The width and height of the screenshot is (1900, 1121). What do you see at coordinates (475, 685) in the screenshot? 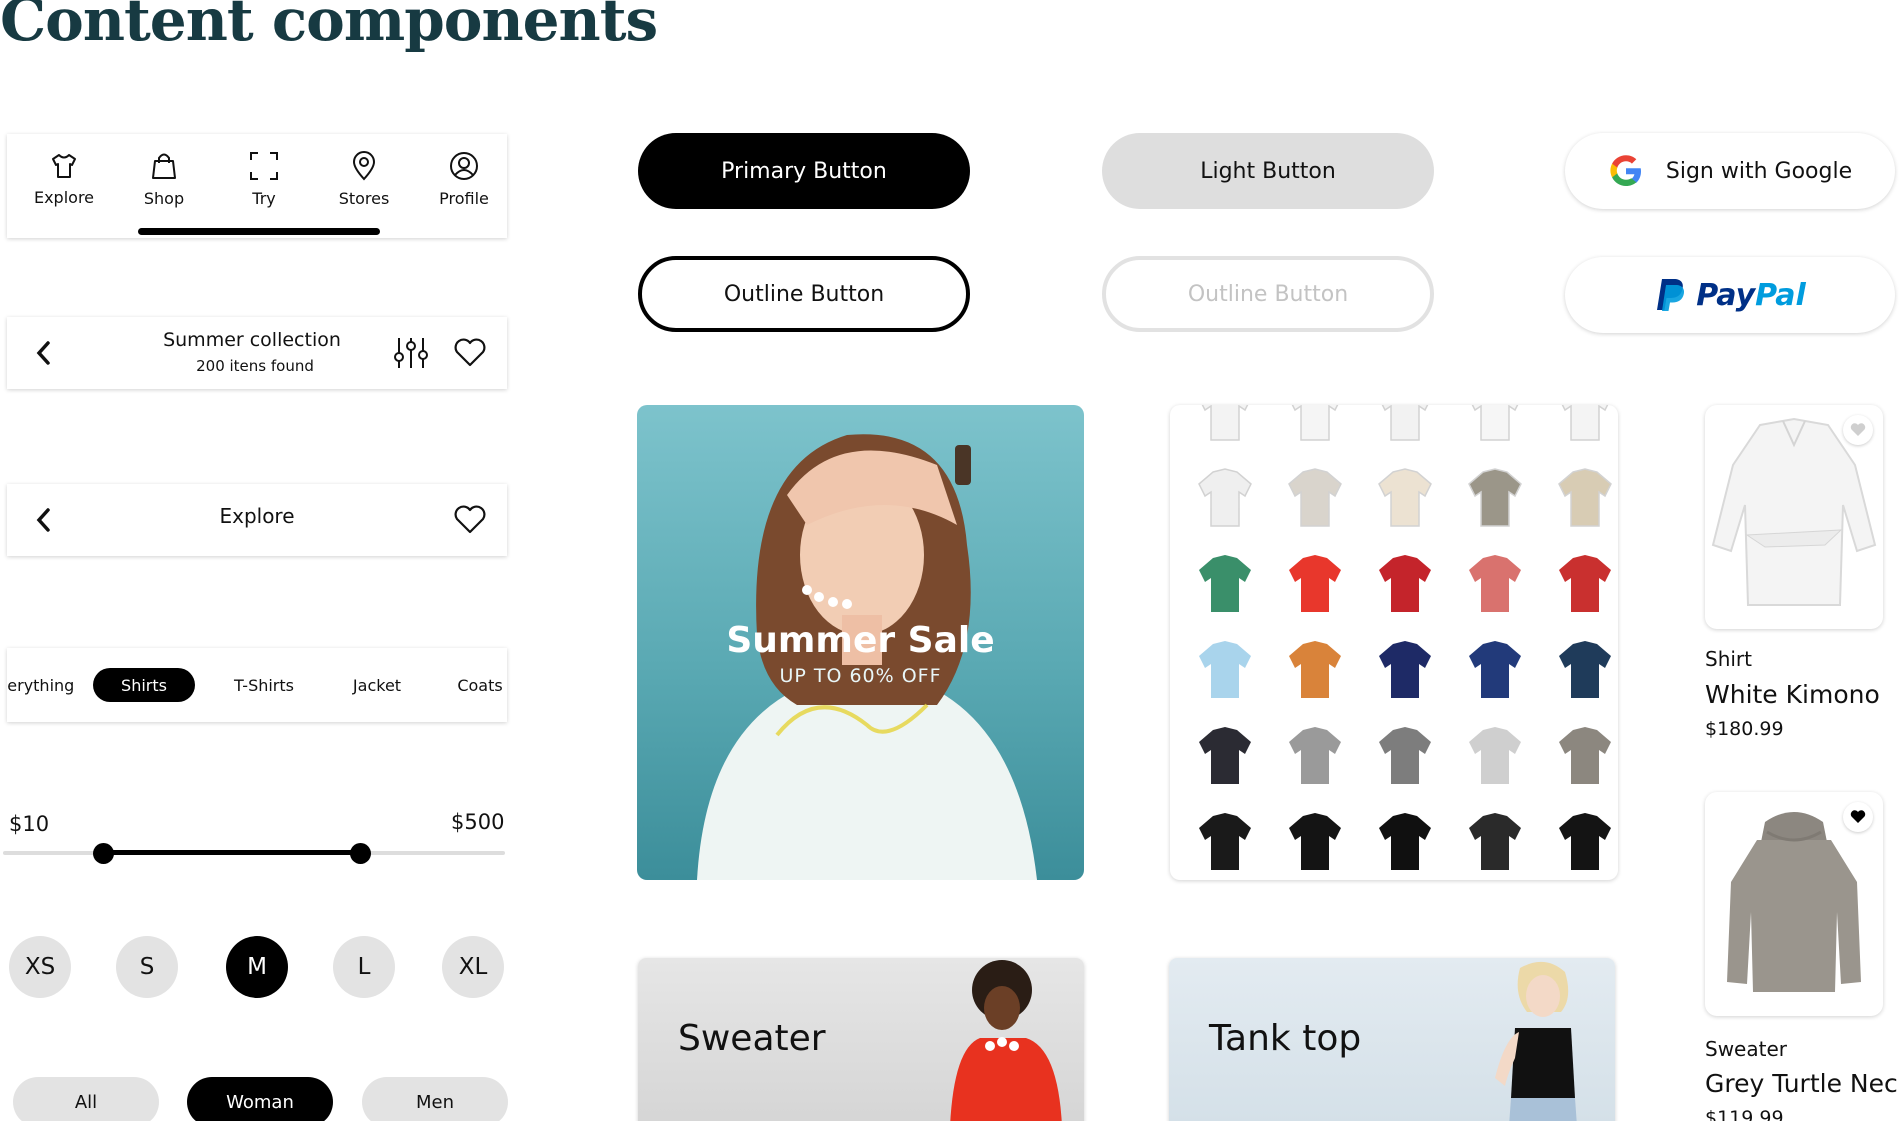
I see `category-chip-coats: Coats` at bounding box center [475, 685].